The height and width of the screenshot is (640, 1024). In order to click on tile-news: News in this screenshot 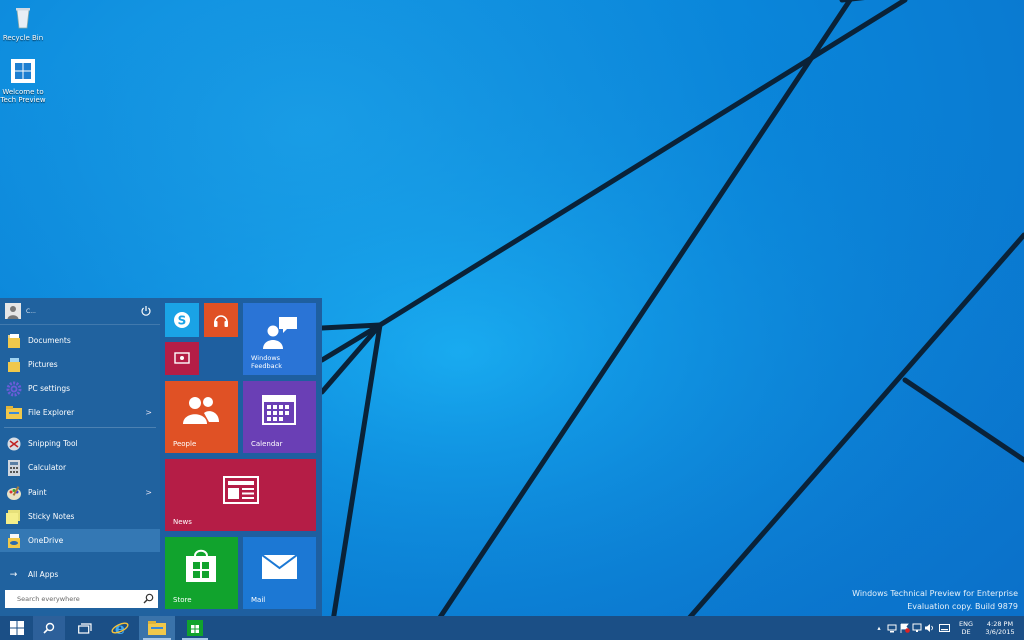, I will do `click(240, 495)`.